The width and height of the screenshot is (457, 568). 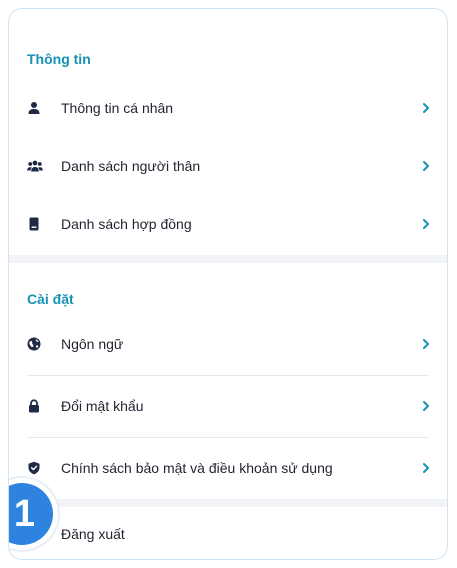 What do you see at coordinates (117, 108) in the screenshot?
I see `menu-item-label: Thông tin cá nhân` at bounding box center [117, 108].